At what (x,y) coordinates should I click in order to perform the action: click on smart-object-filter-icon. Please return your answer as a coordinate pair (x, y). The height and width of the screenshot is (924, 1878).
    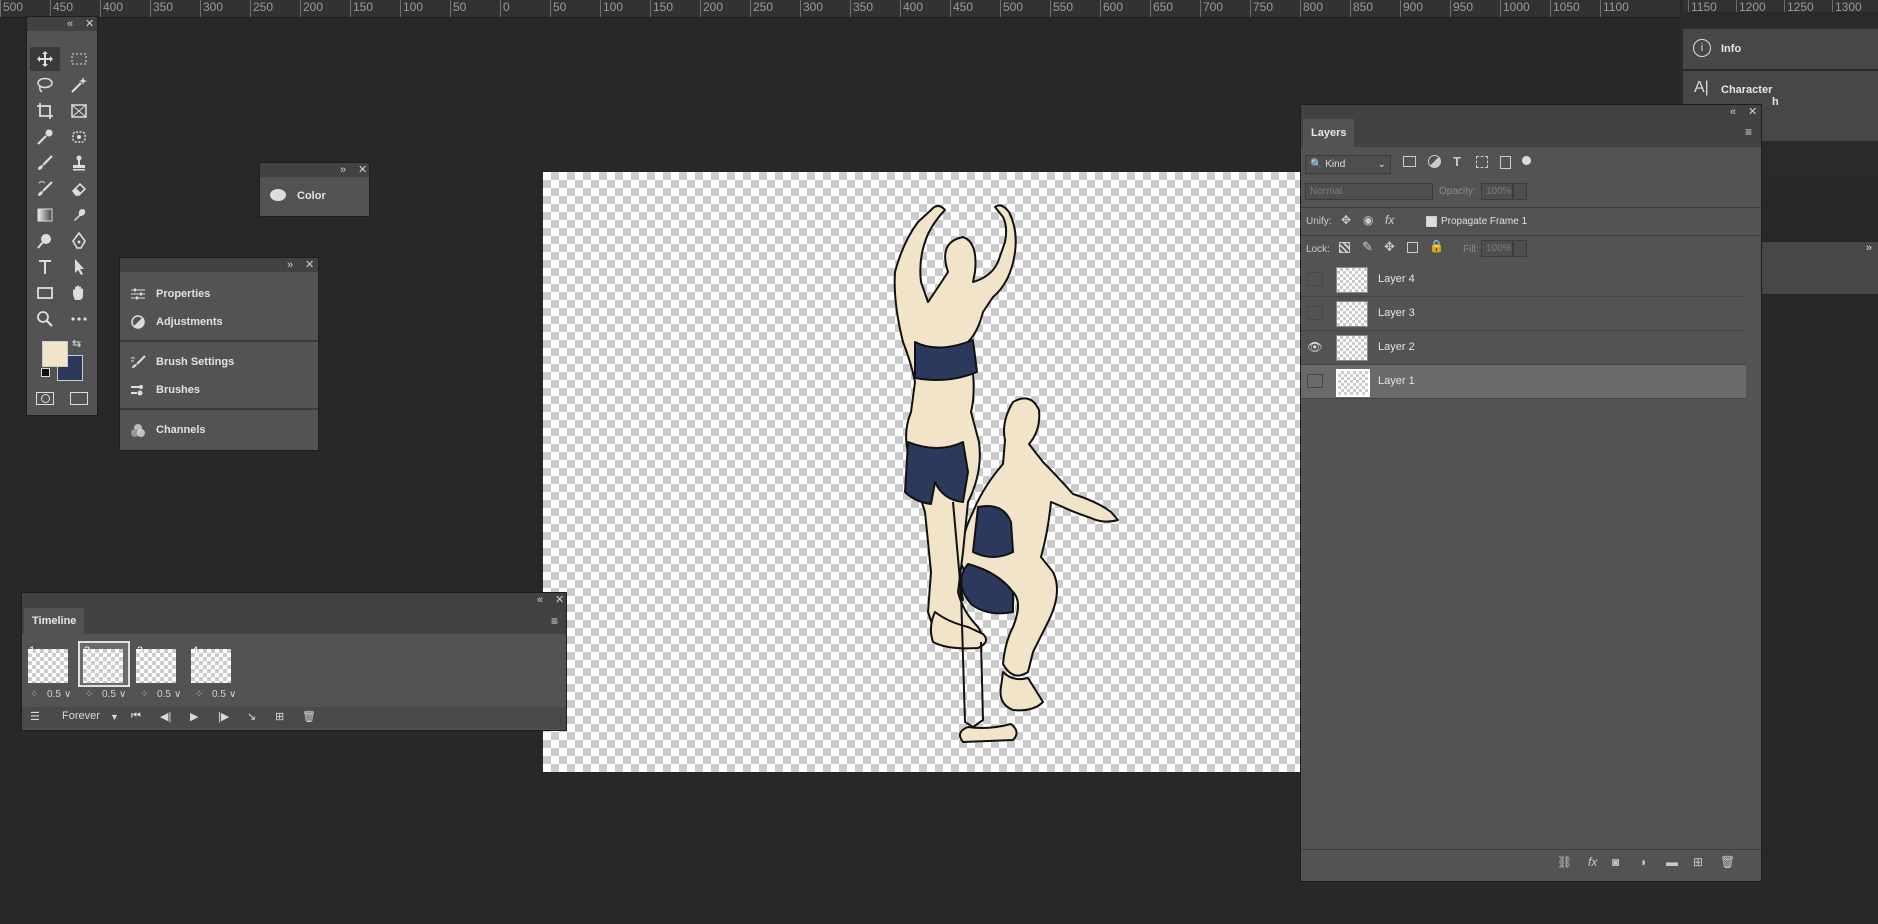
    Looking at the image, I should click on (1505, 162).